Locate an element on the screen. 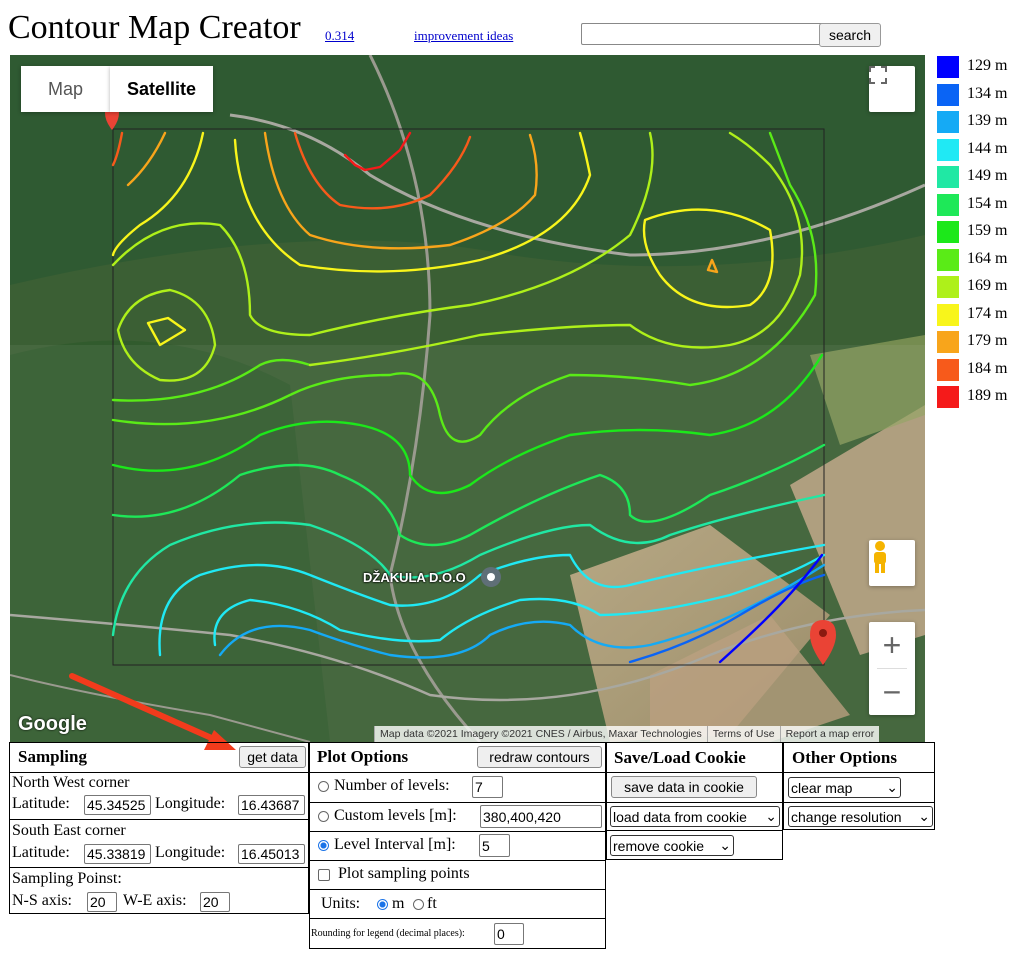 The width and height of the screenshot is (1024, 964). sampling-points-label: Sampling Poinst: is located at coordinates (67, 878).